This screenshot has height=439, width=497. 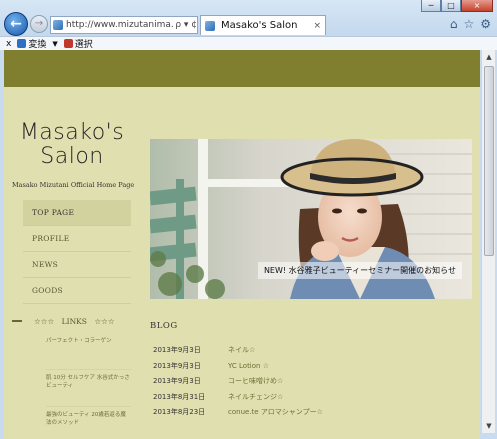 I want to click on menu-item-profile: PROFILE, so click(x=77, y=239).